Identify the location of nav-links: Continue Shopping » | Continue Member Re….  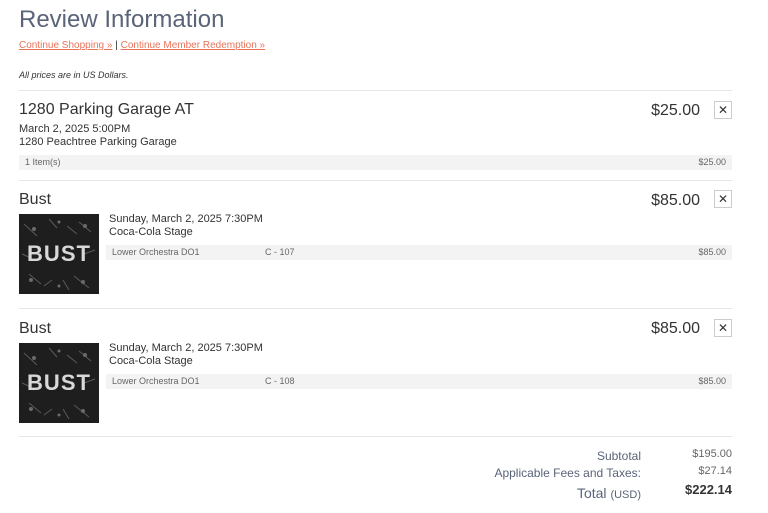
(142, 45).